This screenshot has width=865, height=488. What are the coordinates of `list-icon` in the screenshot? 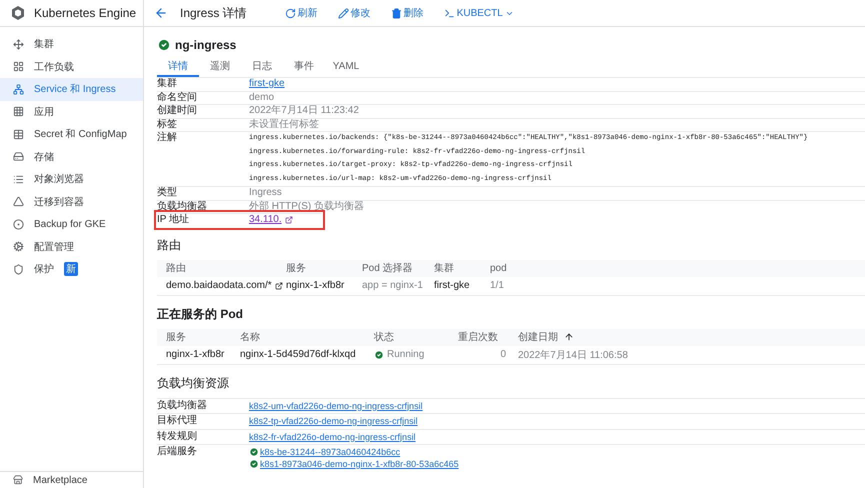 It's located at (18, 179).